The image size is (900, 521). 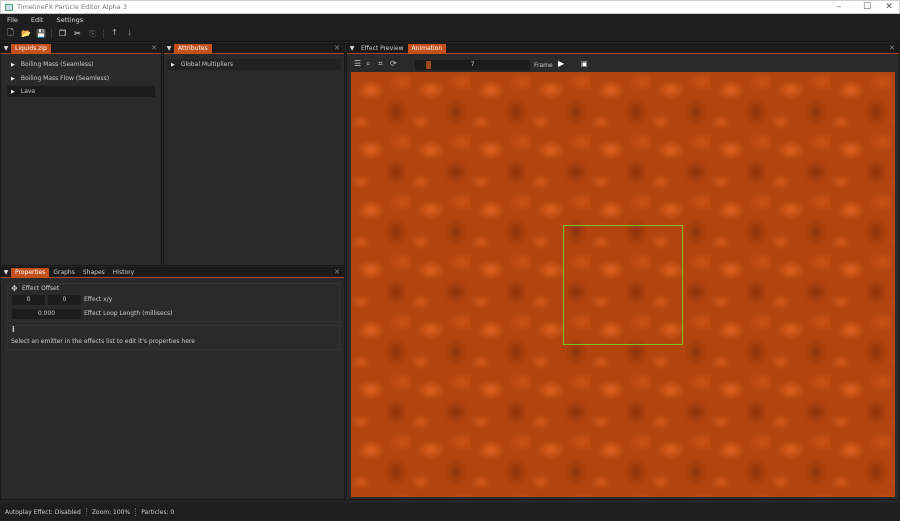 I want to click on tab-shapes: Shapes, so click(x=94, y=273).